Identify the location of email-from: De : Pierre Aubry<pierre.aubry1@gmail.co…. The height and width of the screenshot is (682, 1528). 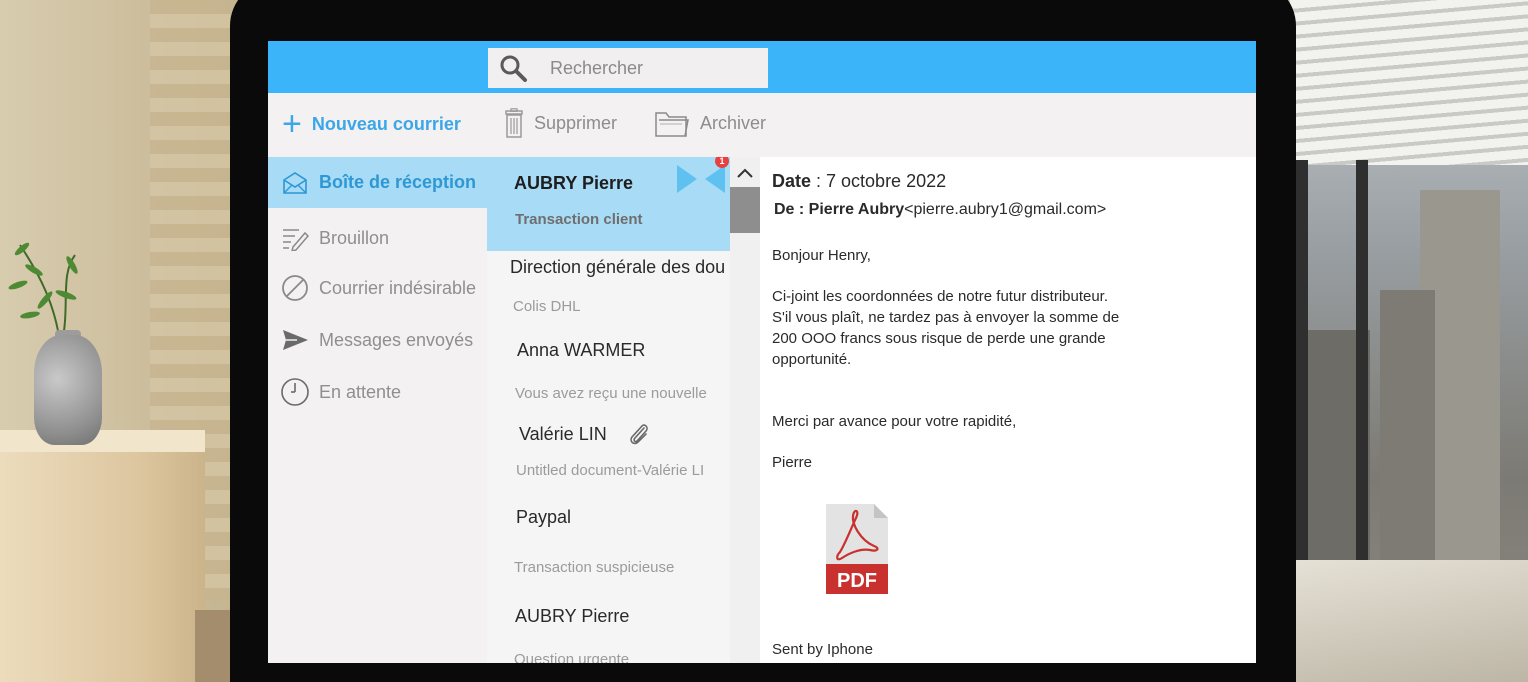
(940, 209).